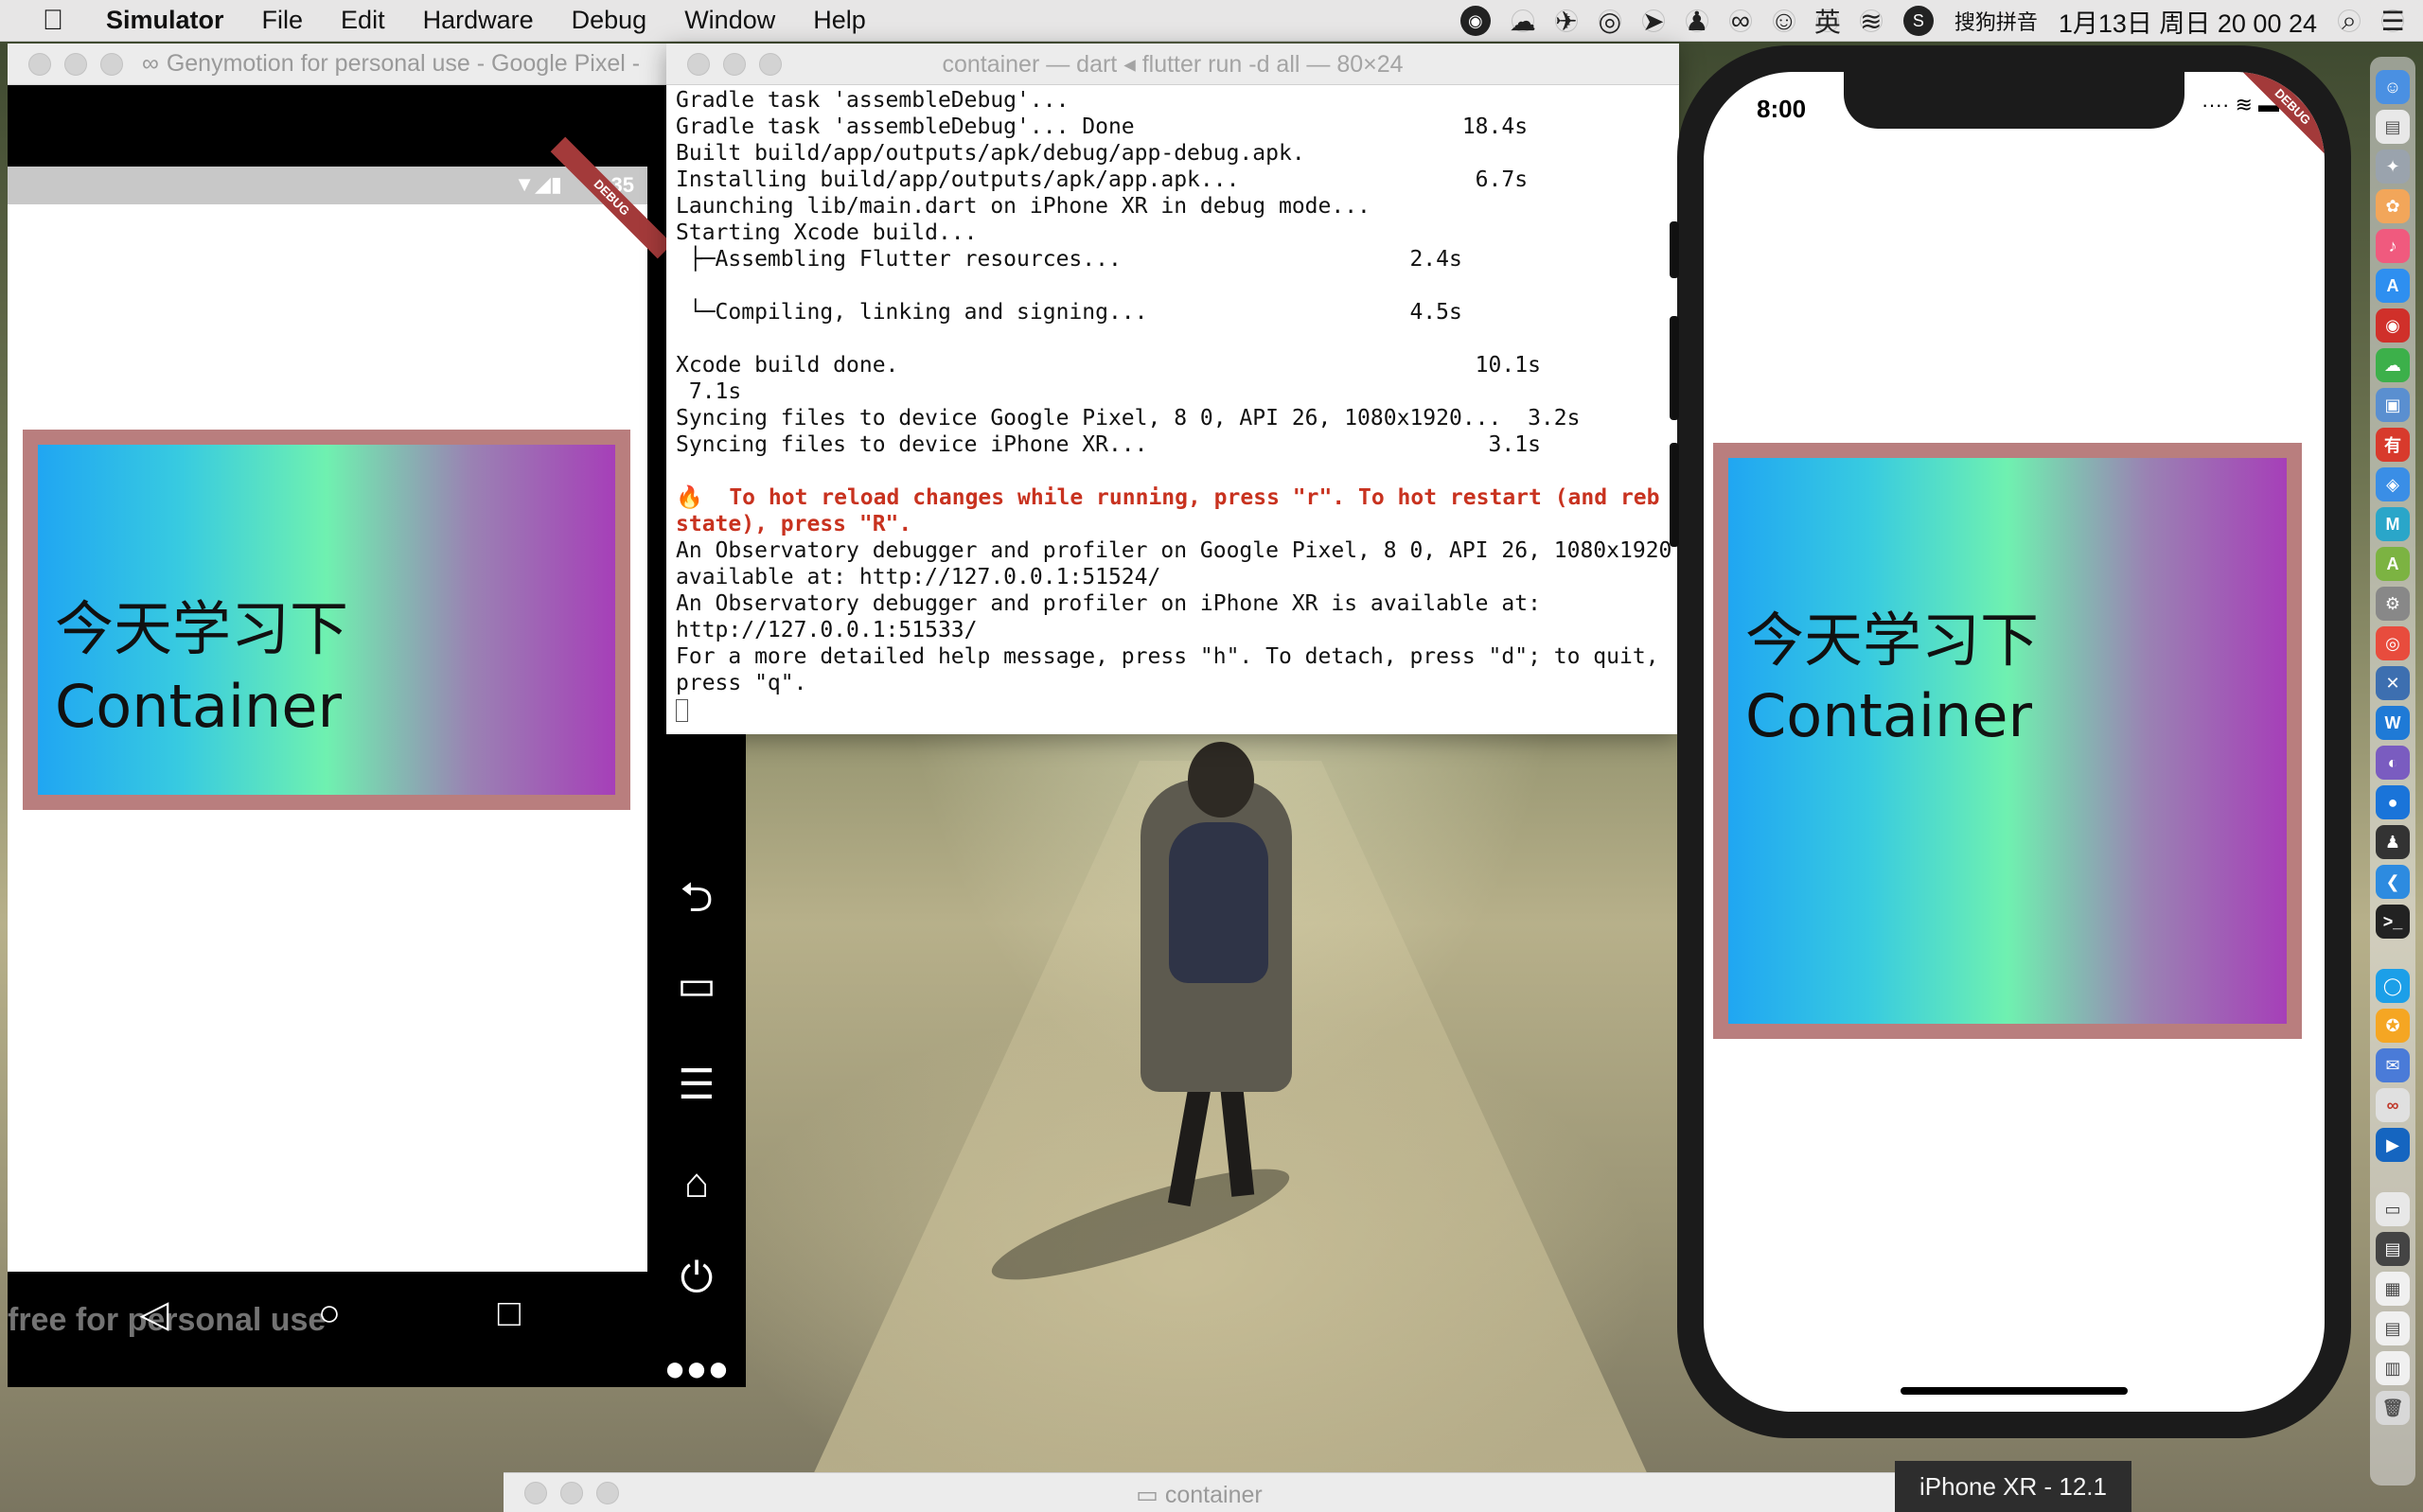 The height and width of the screenshot is (1512, 2423). Describe the element at coordinates (2393, 246) in the screenshot. I see `music-icon: ♪` at that location.